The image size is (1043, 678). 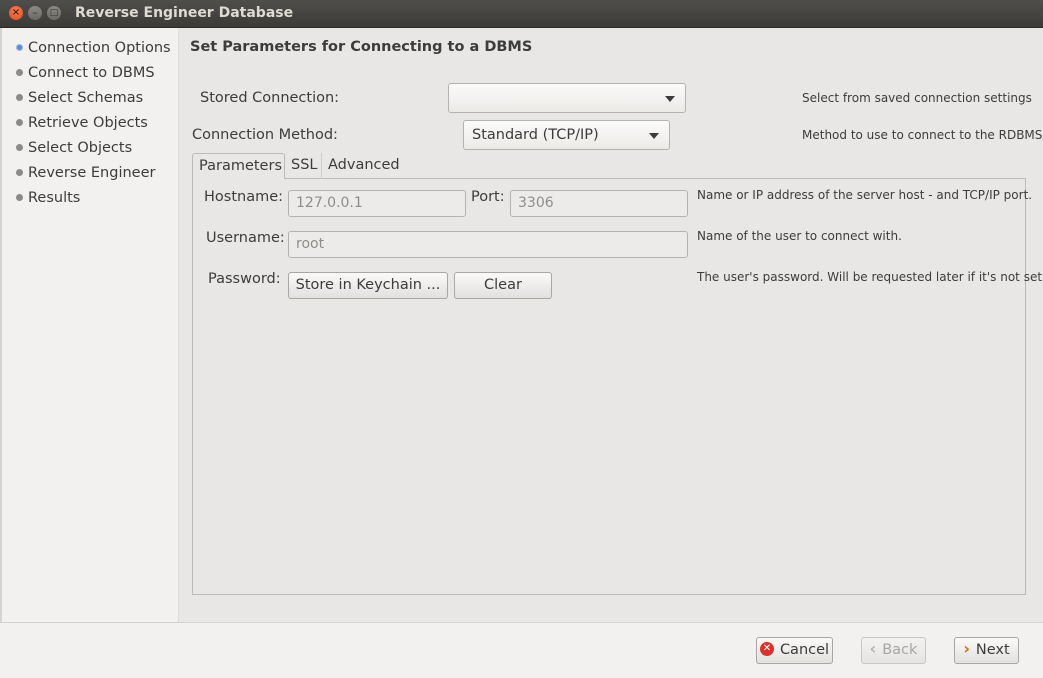 I want to click on connection-method-select: Standard (TCP/IP), so click(x=566, y=135).